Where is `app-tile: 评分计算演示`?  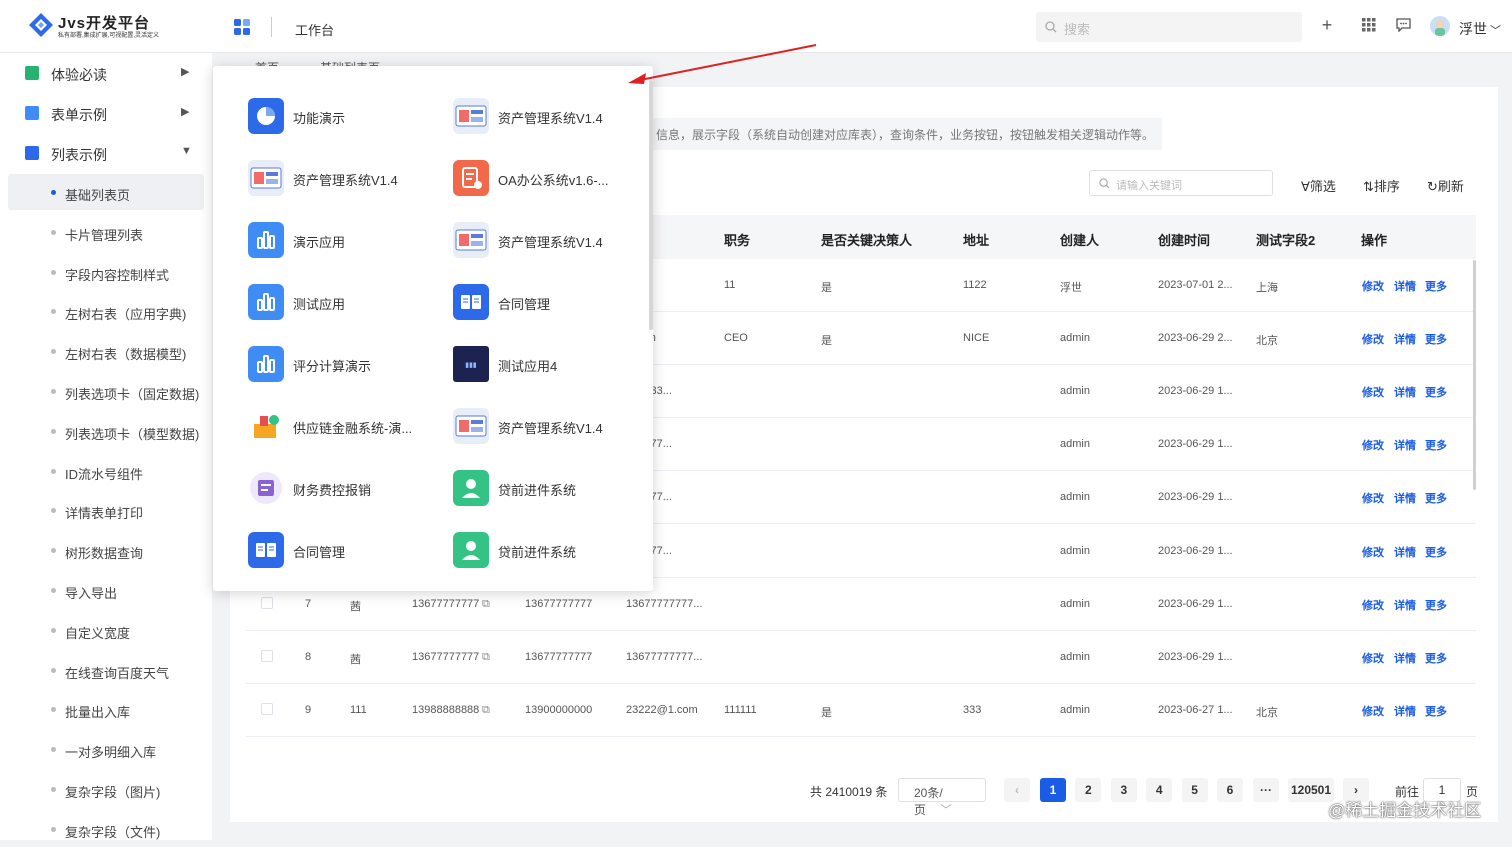
app-tile: 评分计算演示 is located at coordinates (343, 364).